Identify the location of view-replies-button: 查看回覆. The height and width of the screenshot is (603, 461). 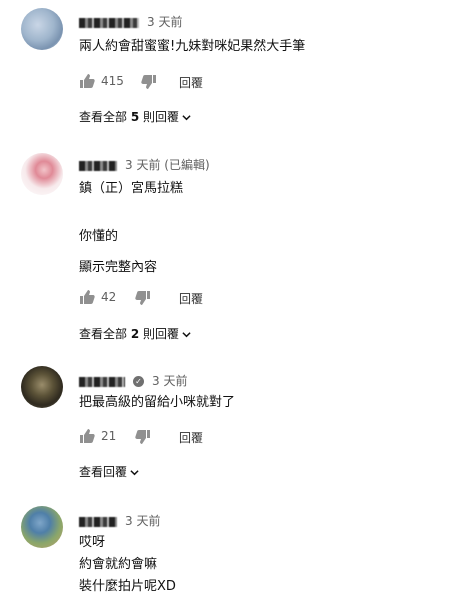
(109, 471).